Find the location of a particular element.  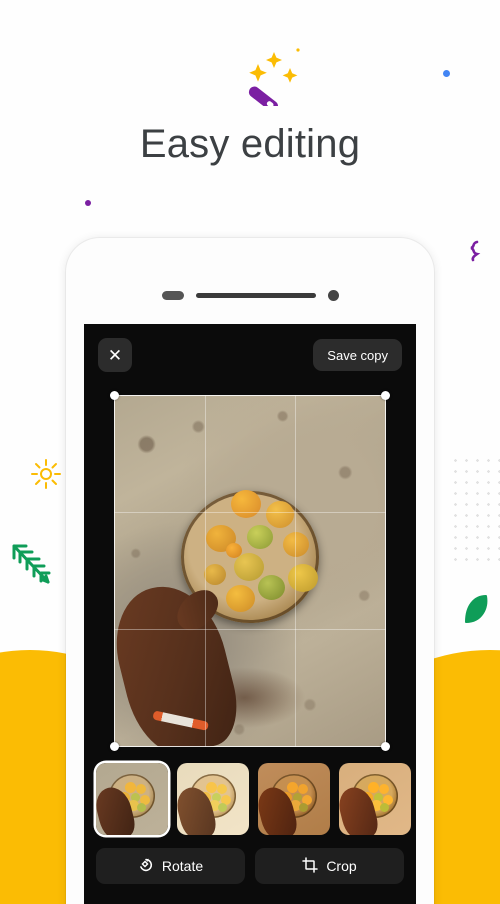

rotate-icon is located at coordinates (146, 866).